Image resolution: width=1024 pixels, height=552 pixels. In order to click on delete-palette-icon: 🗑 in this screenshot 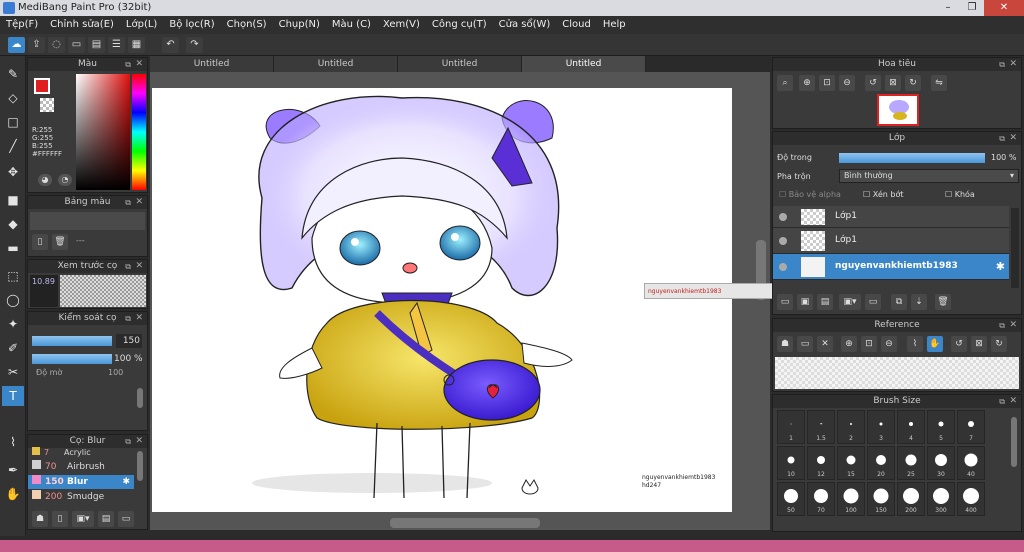, I will do `click(60, 242)`.